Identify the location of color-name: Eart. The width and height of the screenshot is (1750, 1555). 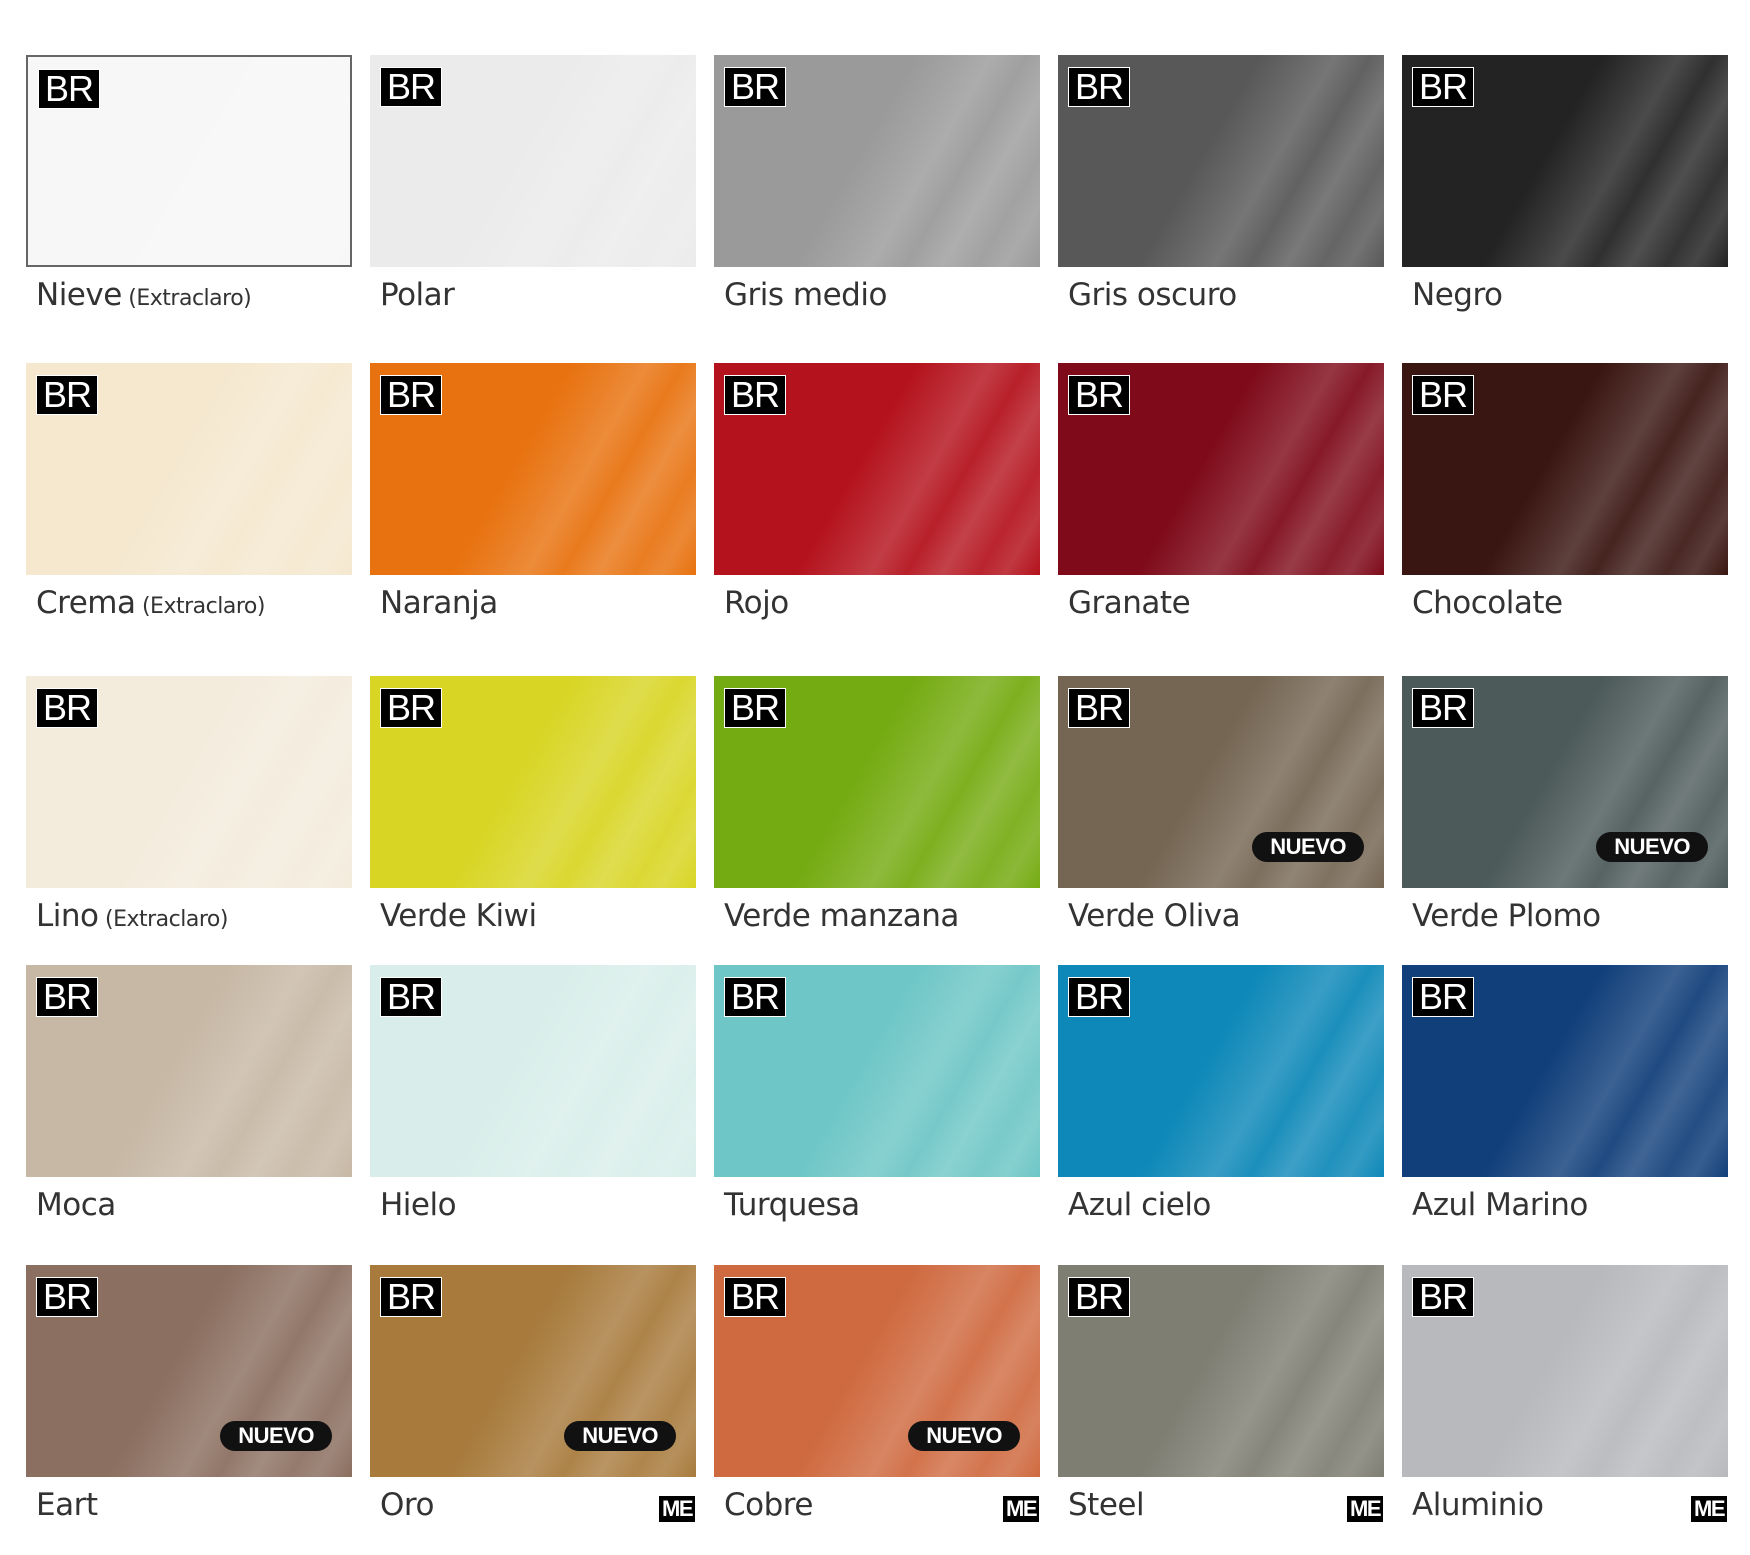
(67, 1505).